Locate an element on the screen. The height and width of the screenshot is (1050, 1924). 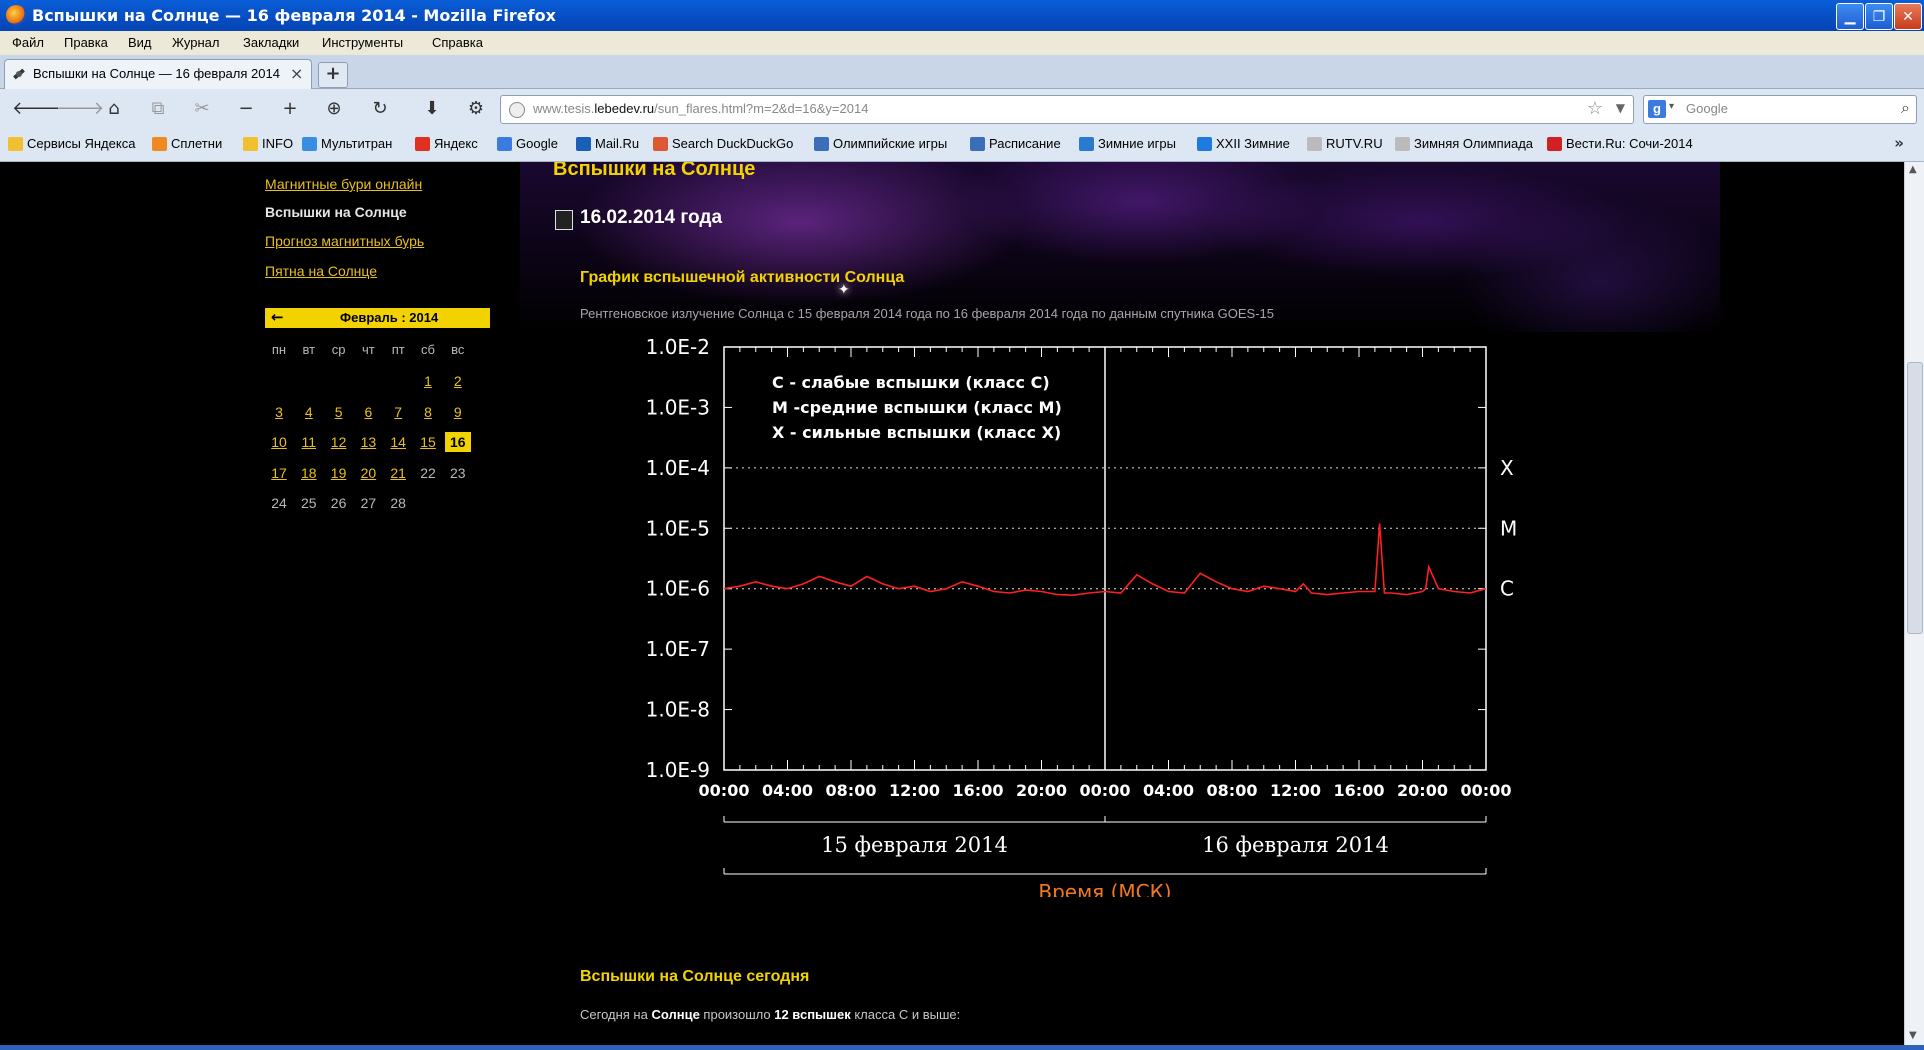
menu-file: Файл is located at coordinates (28, 42).